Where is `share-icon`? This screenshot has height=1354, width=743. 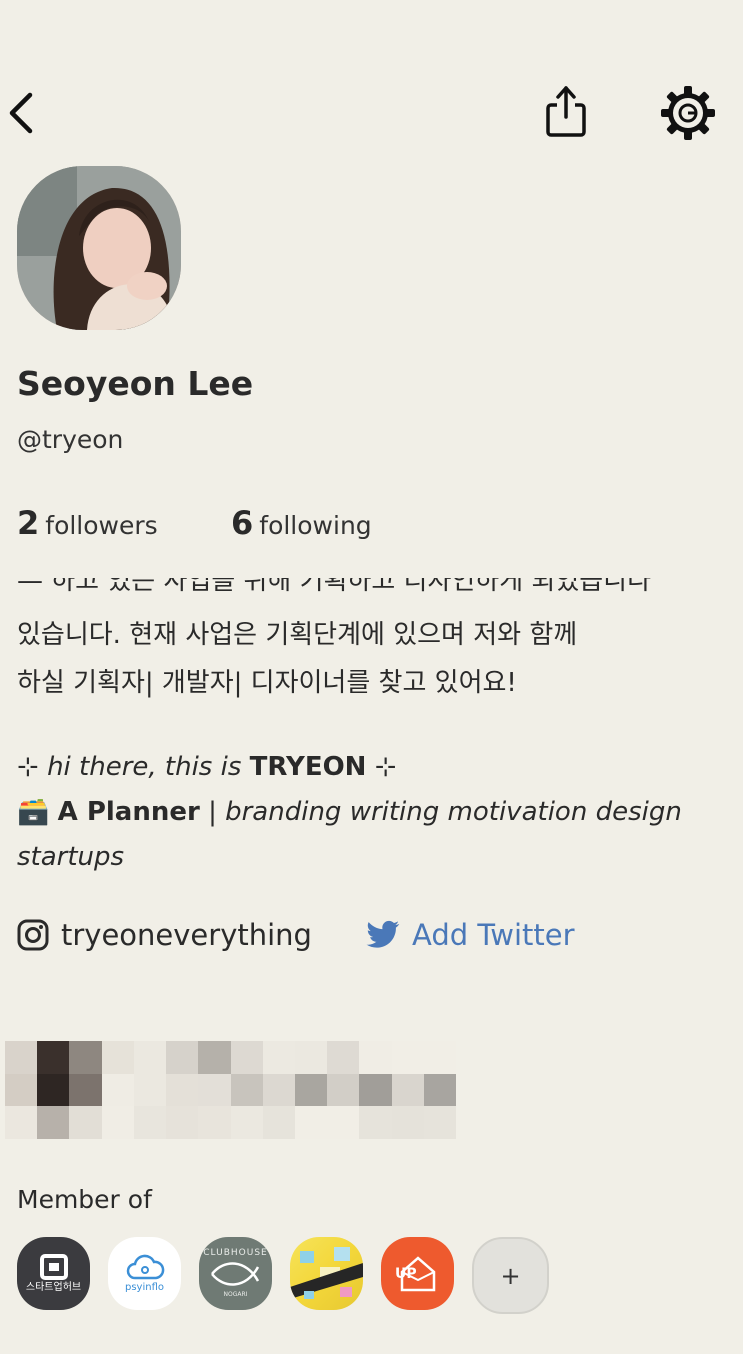
share-icon is located at coordinates (566, 111).